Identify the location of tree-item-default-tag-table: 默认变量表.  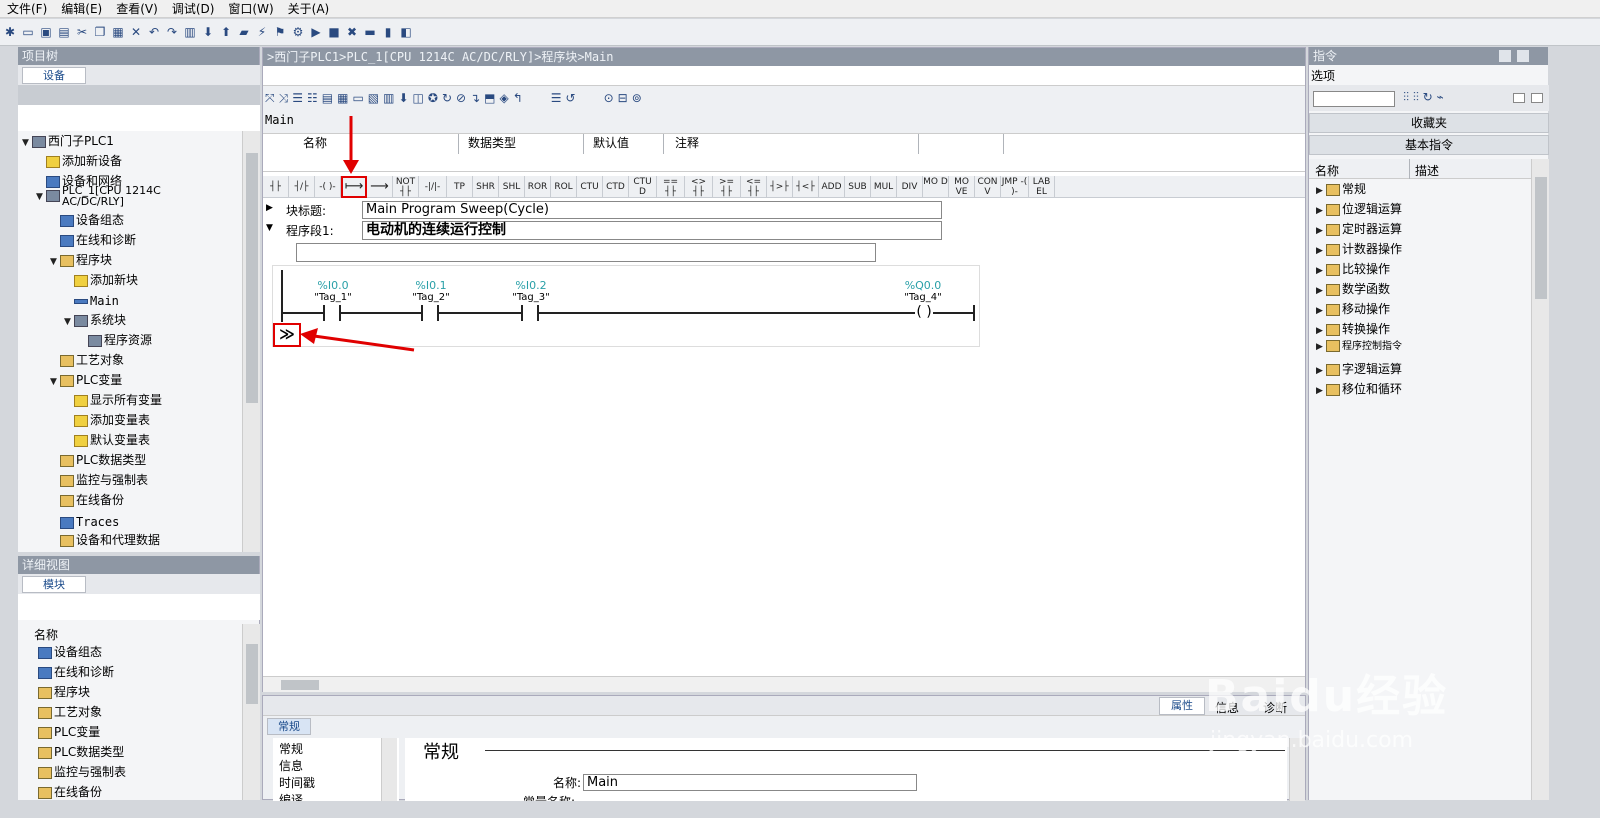
(112, 440).